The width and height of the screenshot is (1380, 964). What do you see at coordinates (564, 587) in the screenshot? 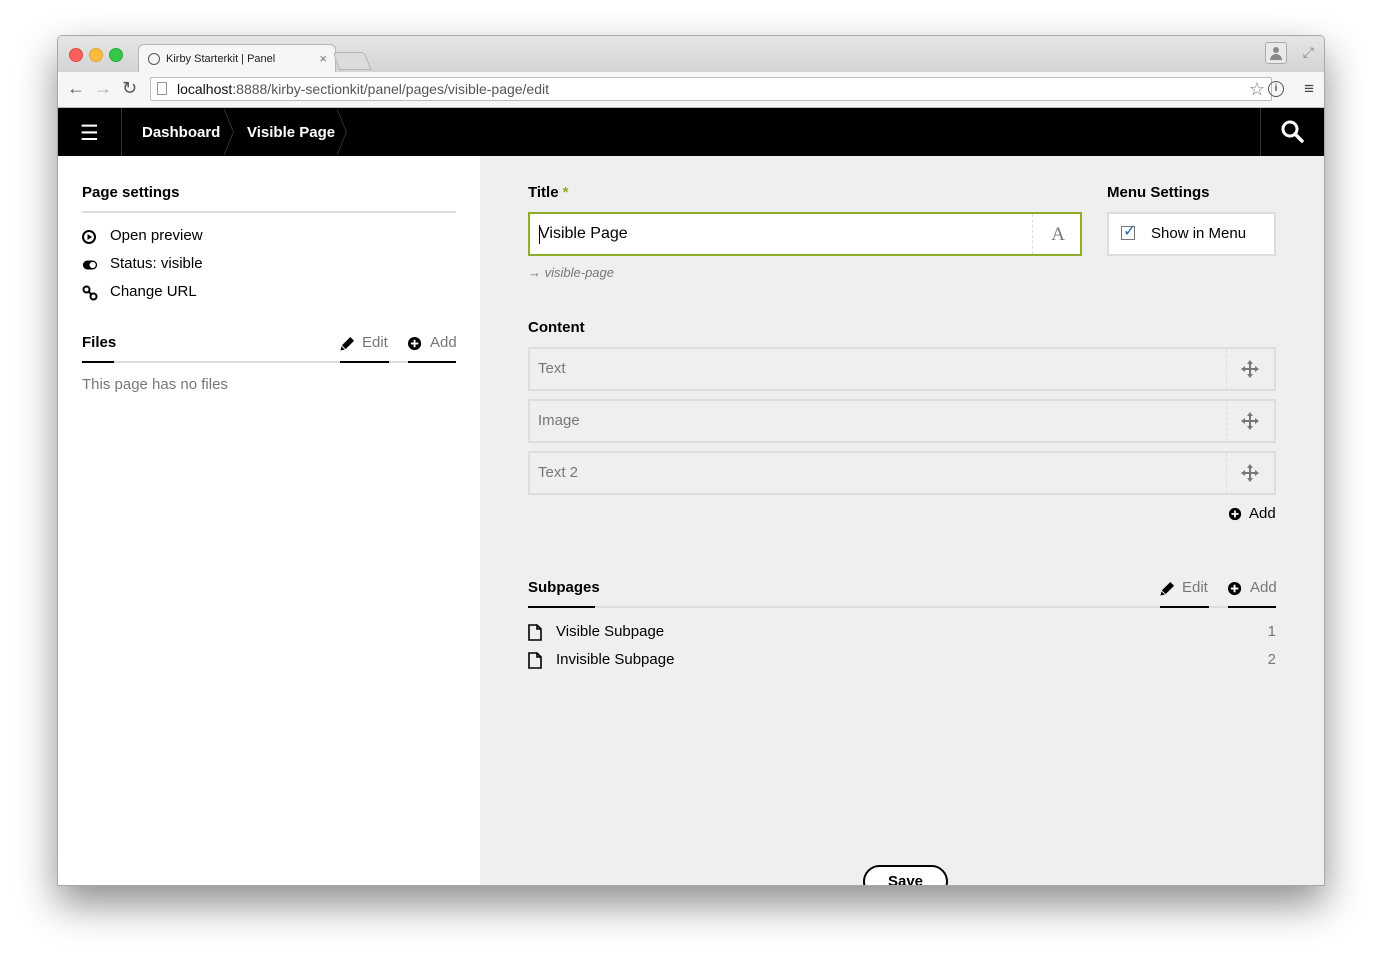
I see `subpages-title: Subpages` at bounding box center [564, 587].